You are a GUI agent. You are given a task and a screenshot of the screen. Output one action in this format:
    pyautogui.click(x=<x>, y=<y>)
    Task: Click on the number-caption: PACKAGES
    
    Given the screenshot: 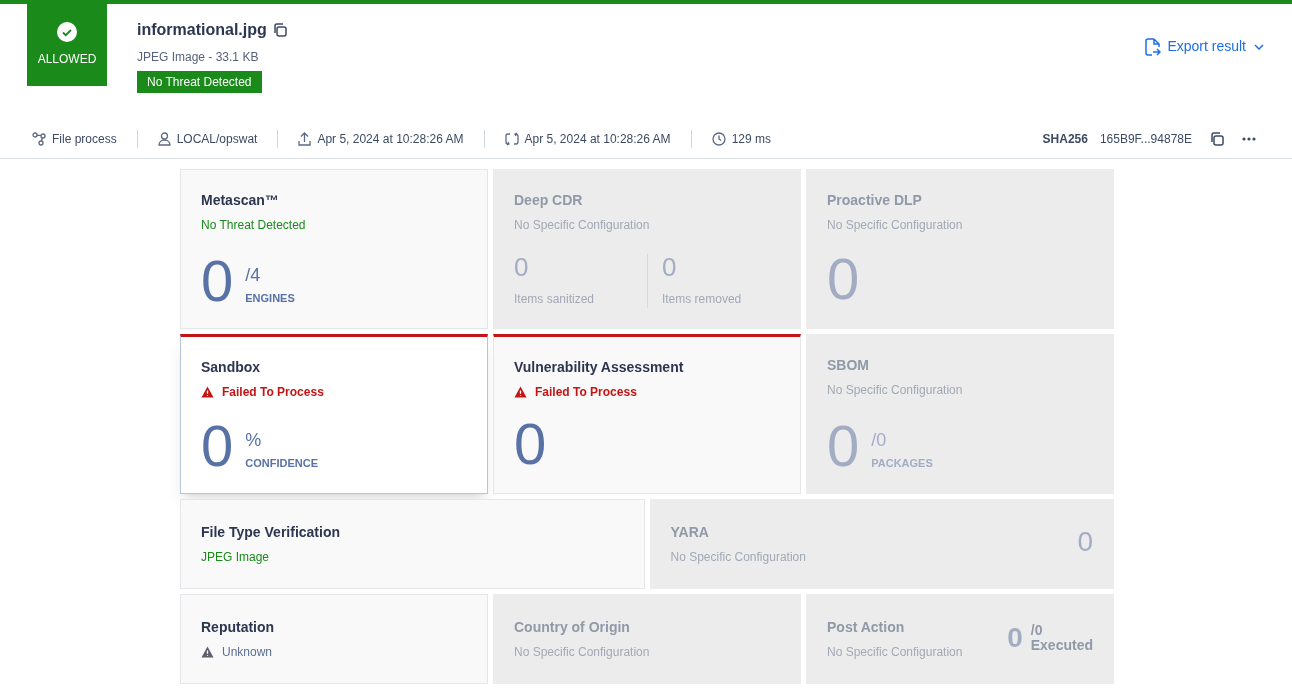 What is the action you would take?
    pyautogui.click(x=902, y=463)
    